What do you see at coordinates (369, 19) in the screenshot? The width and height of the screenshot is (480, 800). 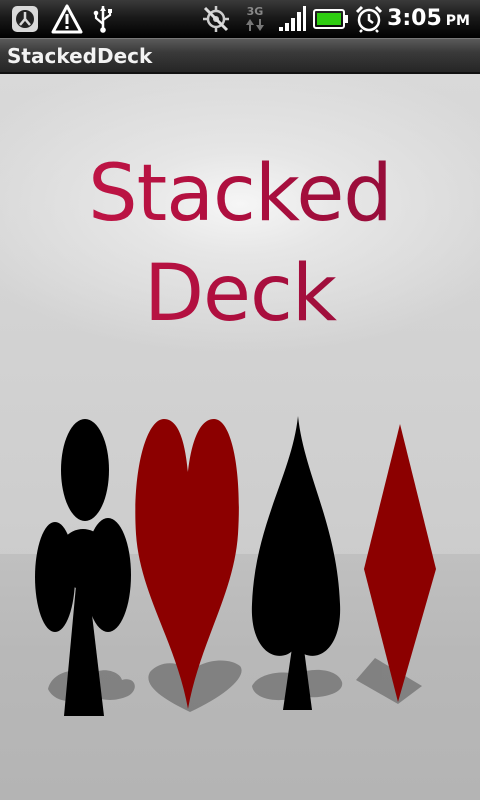 I see `alarm-icon` at bounding box center [369, 19].